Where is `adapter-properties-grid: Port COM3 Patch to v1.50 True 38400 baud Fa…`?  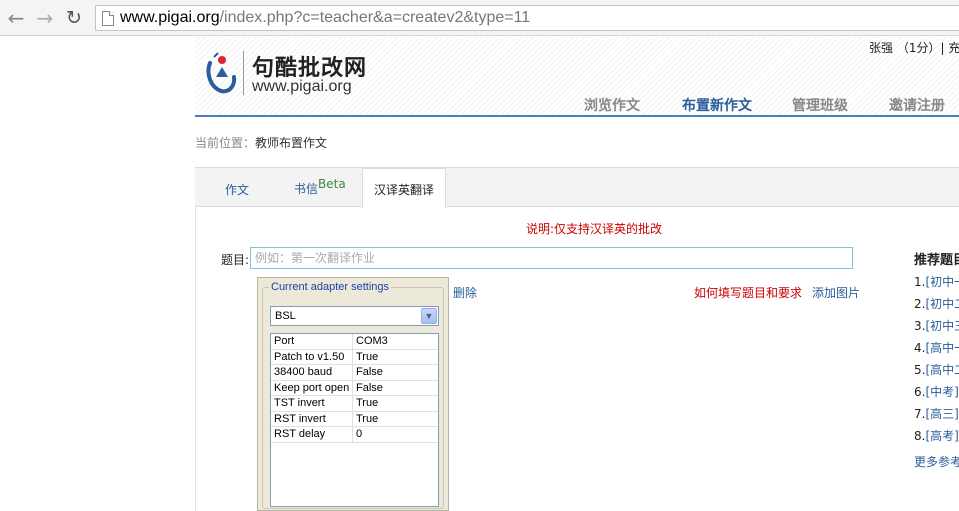 adapter-properties-grid: Port COM3 Patch to v1.50 True 38400 baud Fa… is located at coordinates (354, 420).